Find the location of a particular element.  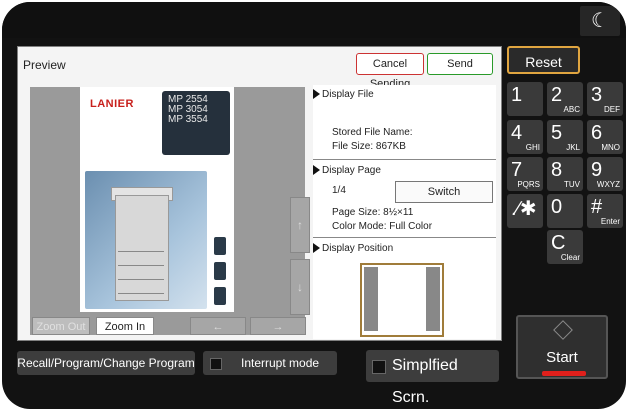

key-1: 1 is located at coordinates (525, 99).